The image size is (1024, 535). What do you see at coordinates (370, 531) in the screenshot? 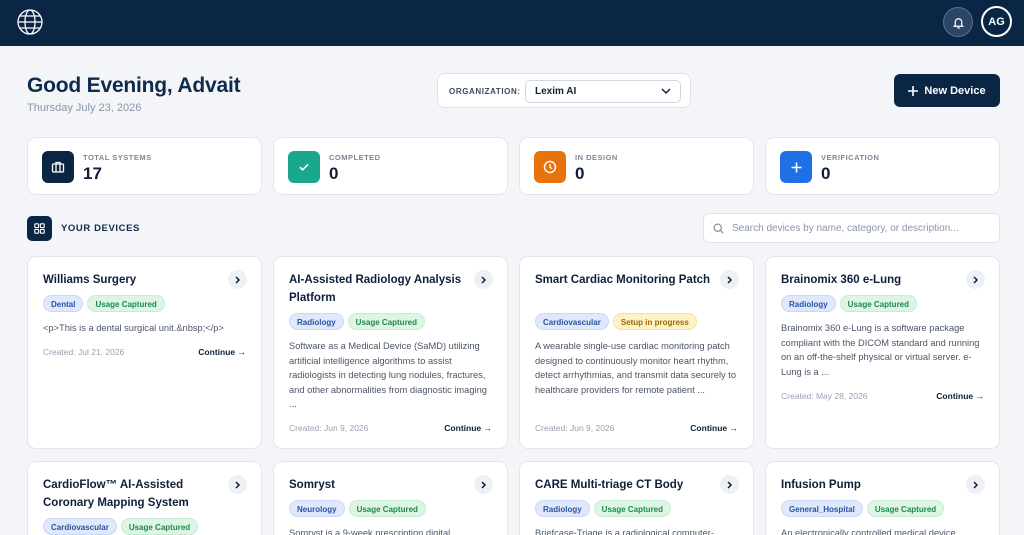
I see `device-description: Somryst is a 9-week prescription digital` at bounding box center [370, 531].